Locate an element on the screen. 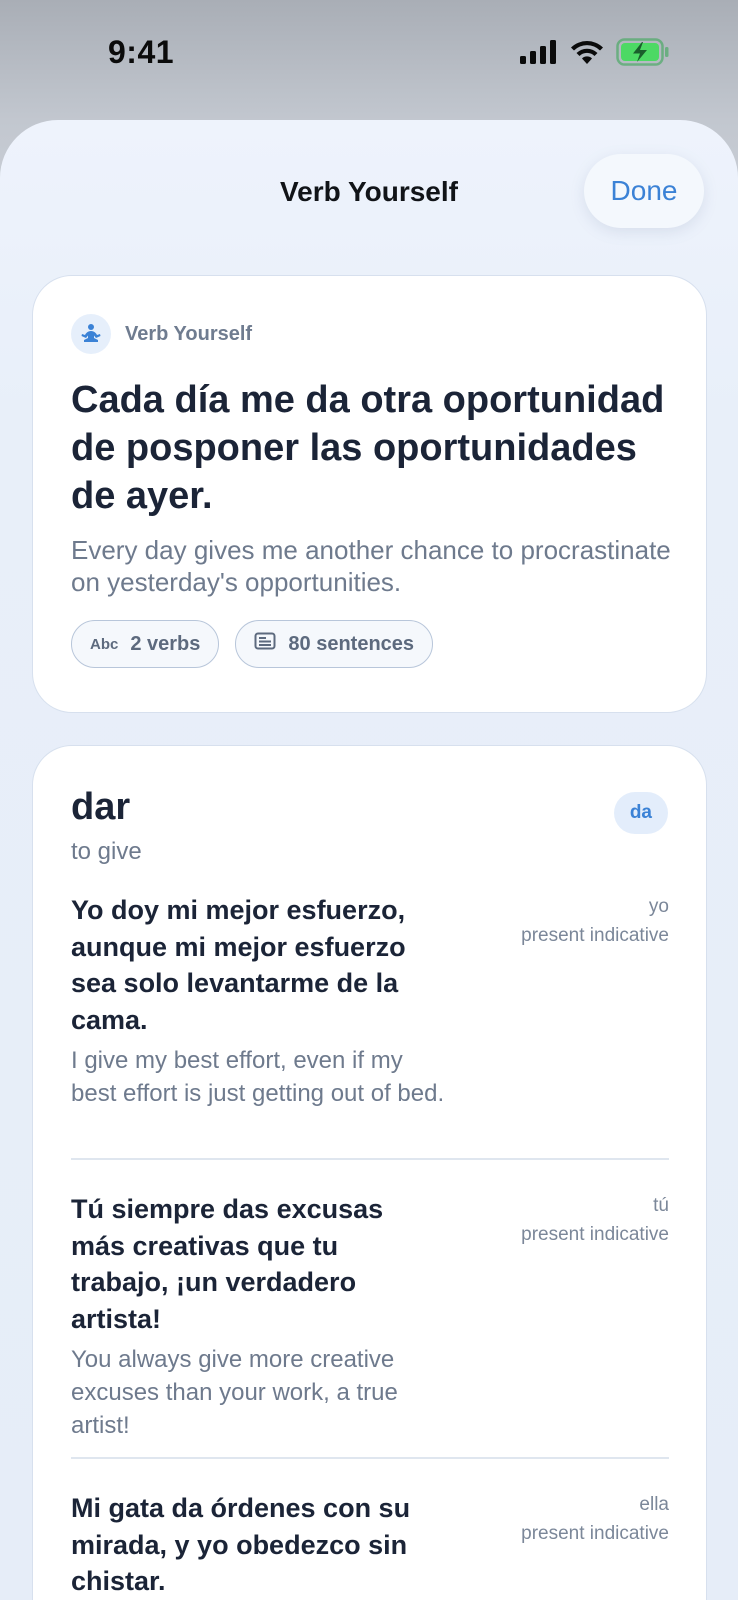  example-meta: yo present indicative is located at coordinates (595, 921).